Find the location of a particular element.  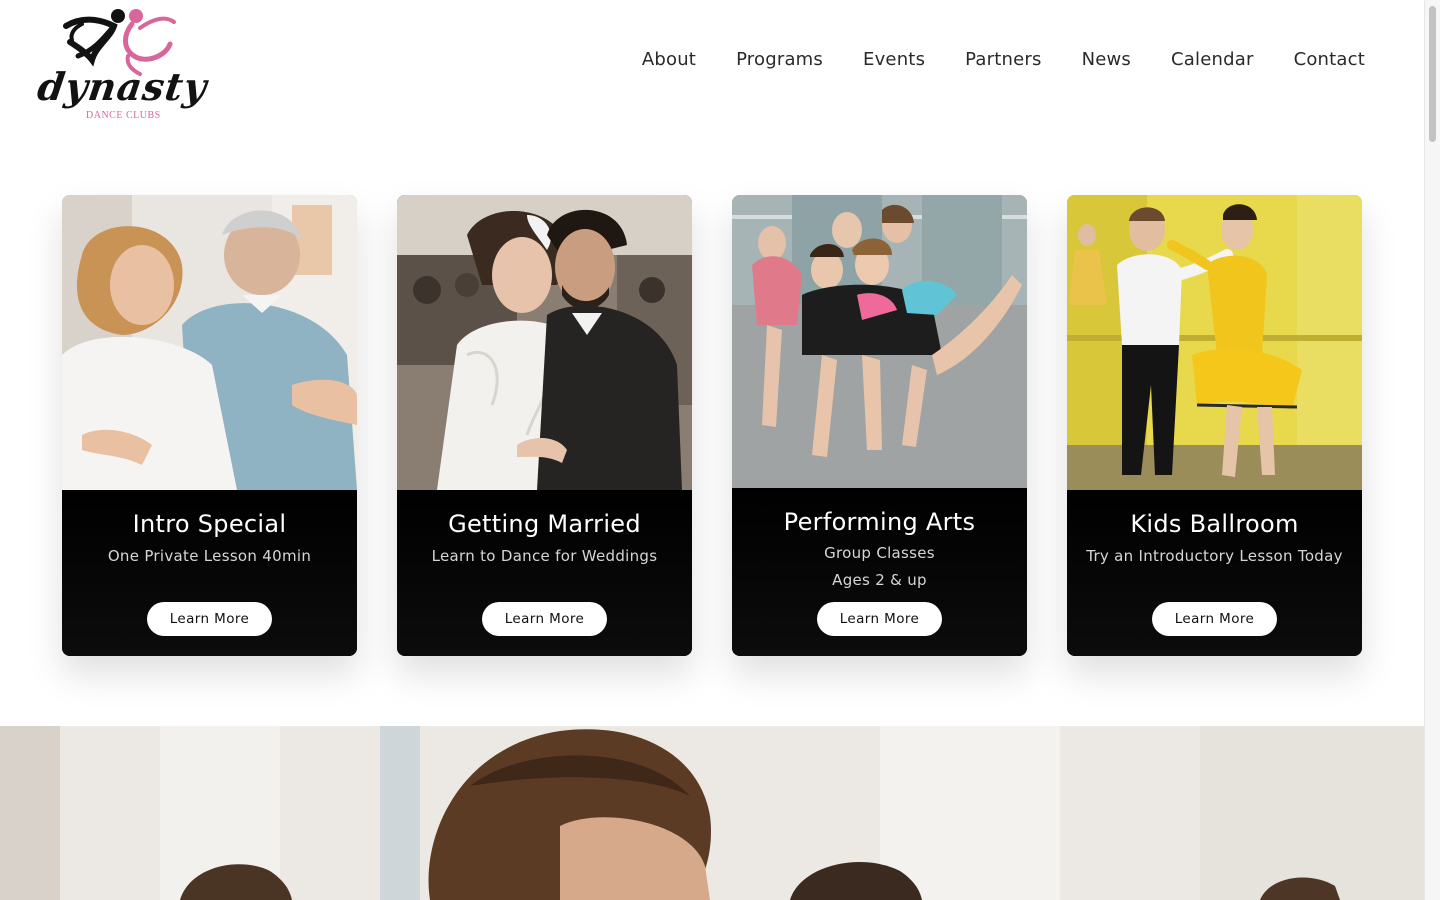

card-title: Intro Special is located at coordinates (209, 524).